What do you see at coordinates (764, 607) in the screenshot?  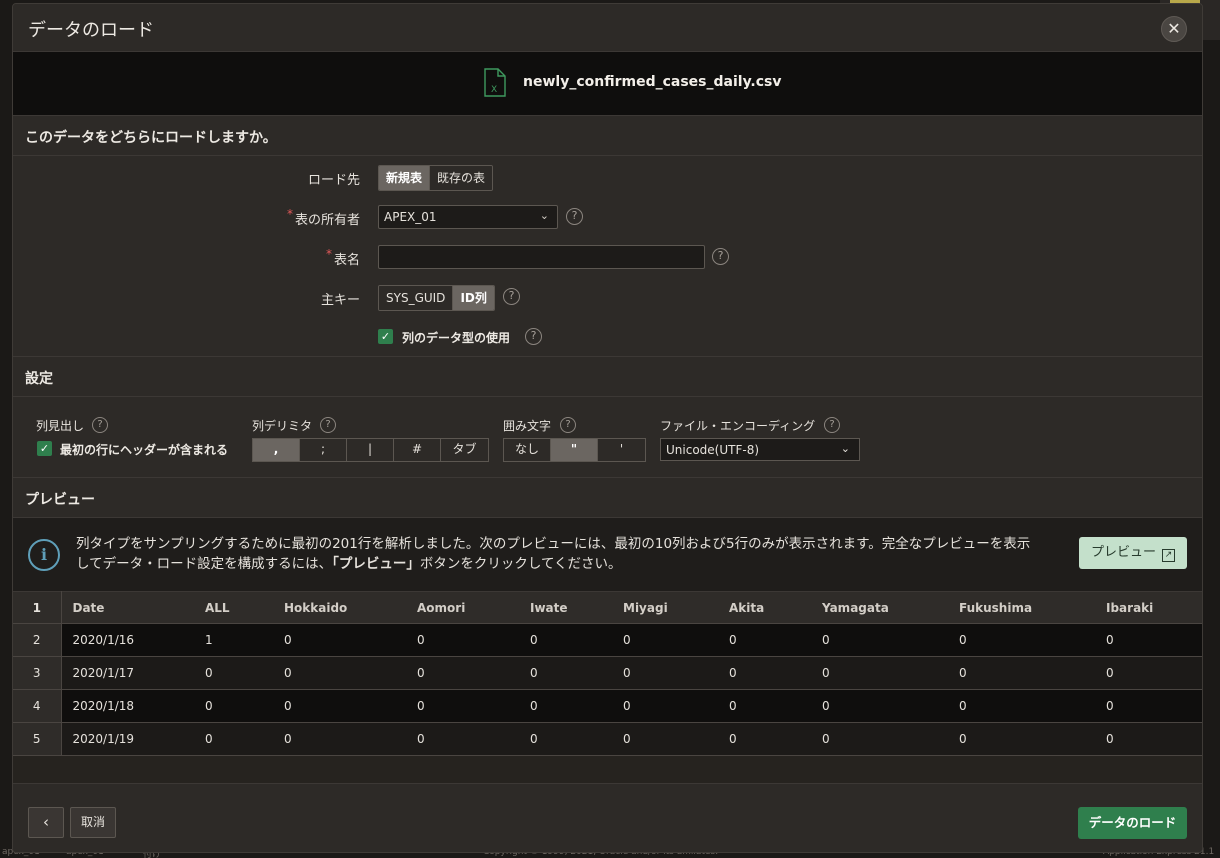 I see `column-header: Akita` at bounding box center [764, 607].